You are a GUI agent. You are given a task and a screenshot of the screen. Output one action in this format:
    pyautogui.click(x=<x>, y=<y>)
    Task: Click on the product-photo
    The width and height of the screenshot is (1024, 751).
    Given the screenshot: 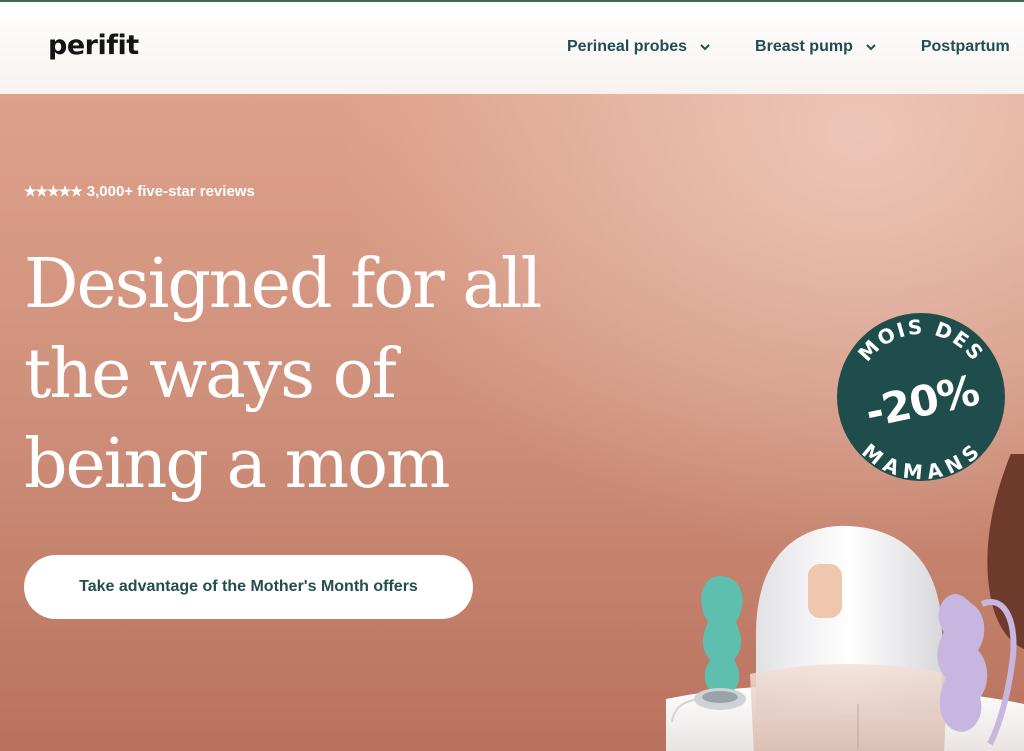 What is the action you would take?
    pyautogui.click(x=845, y=602)
    